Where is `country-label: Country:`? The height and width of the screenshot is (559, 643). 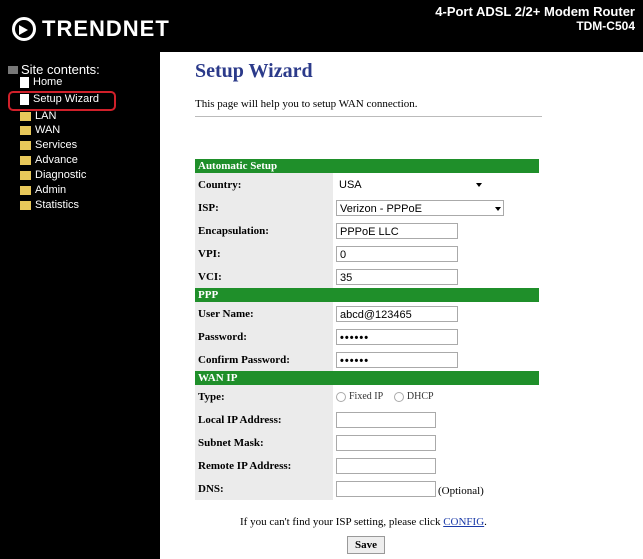
country-label: Country: is located at coordinates (264, 184).